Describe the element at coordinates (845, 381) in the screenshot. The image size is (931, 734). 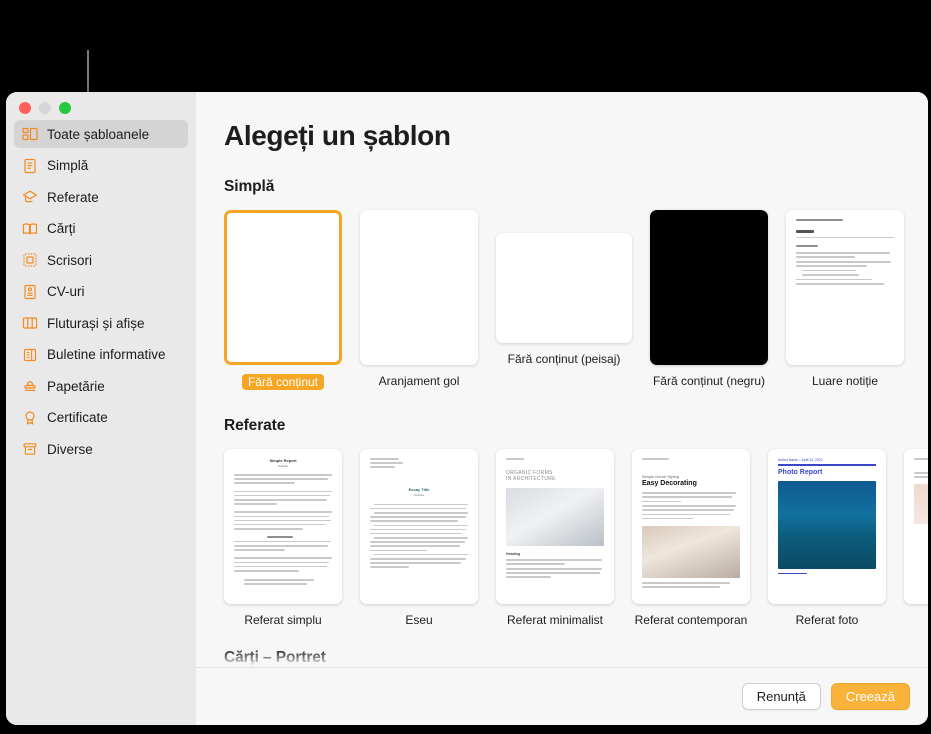
I see `template-caption: Luare notiție` at that location.